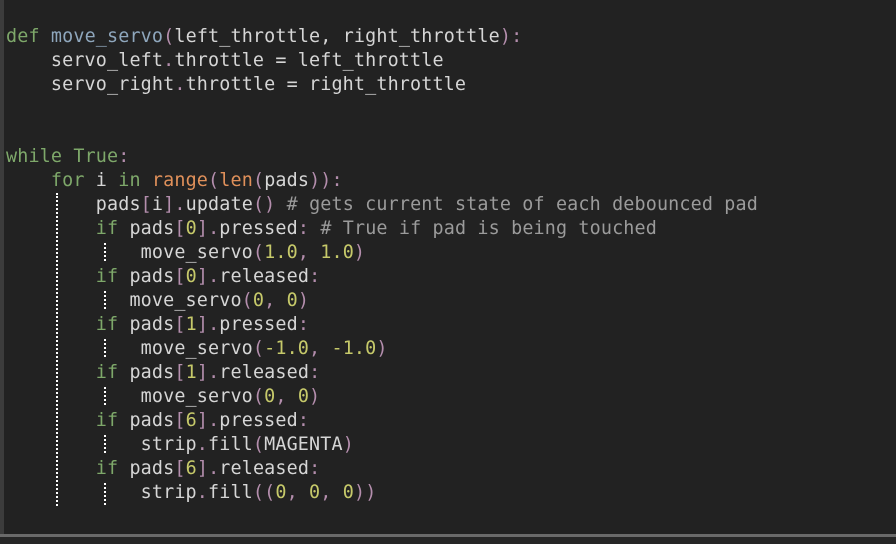 The width and height of the screenshot is (896, 544). I want to click on editor-gutter-edge, so click(2, 267).